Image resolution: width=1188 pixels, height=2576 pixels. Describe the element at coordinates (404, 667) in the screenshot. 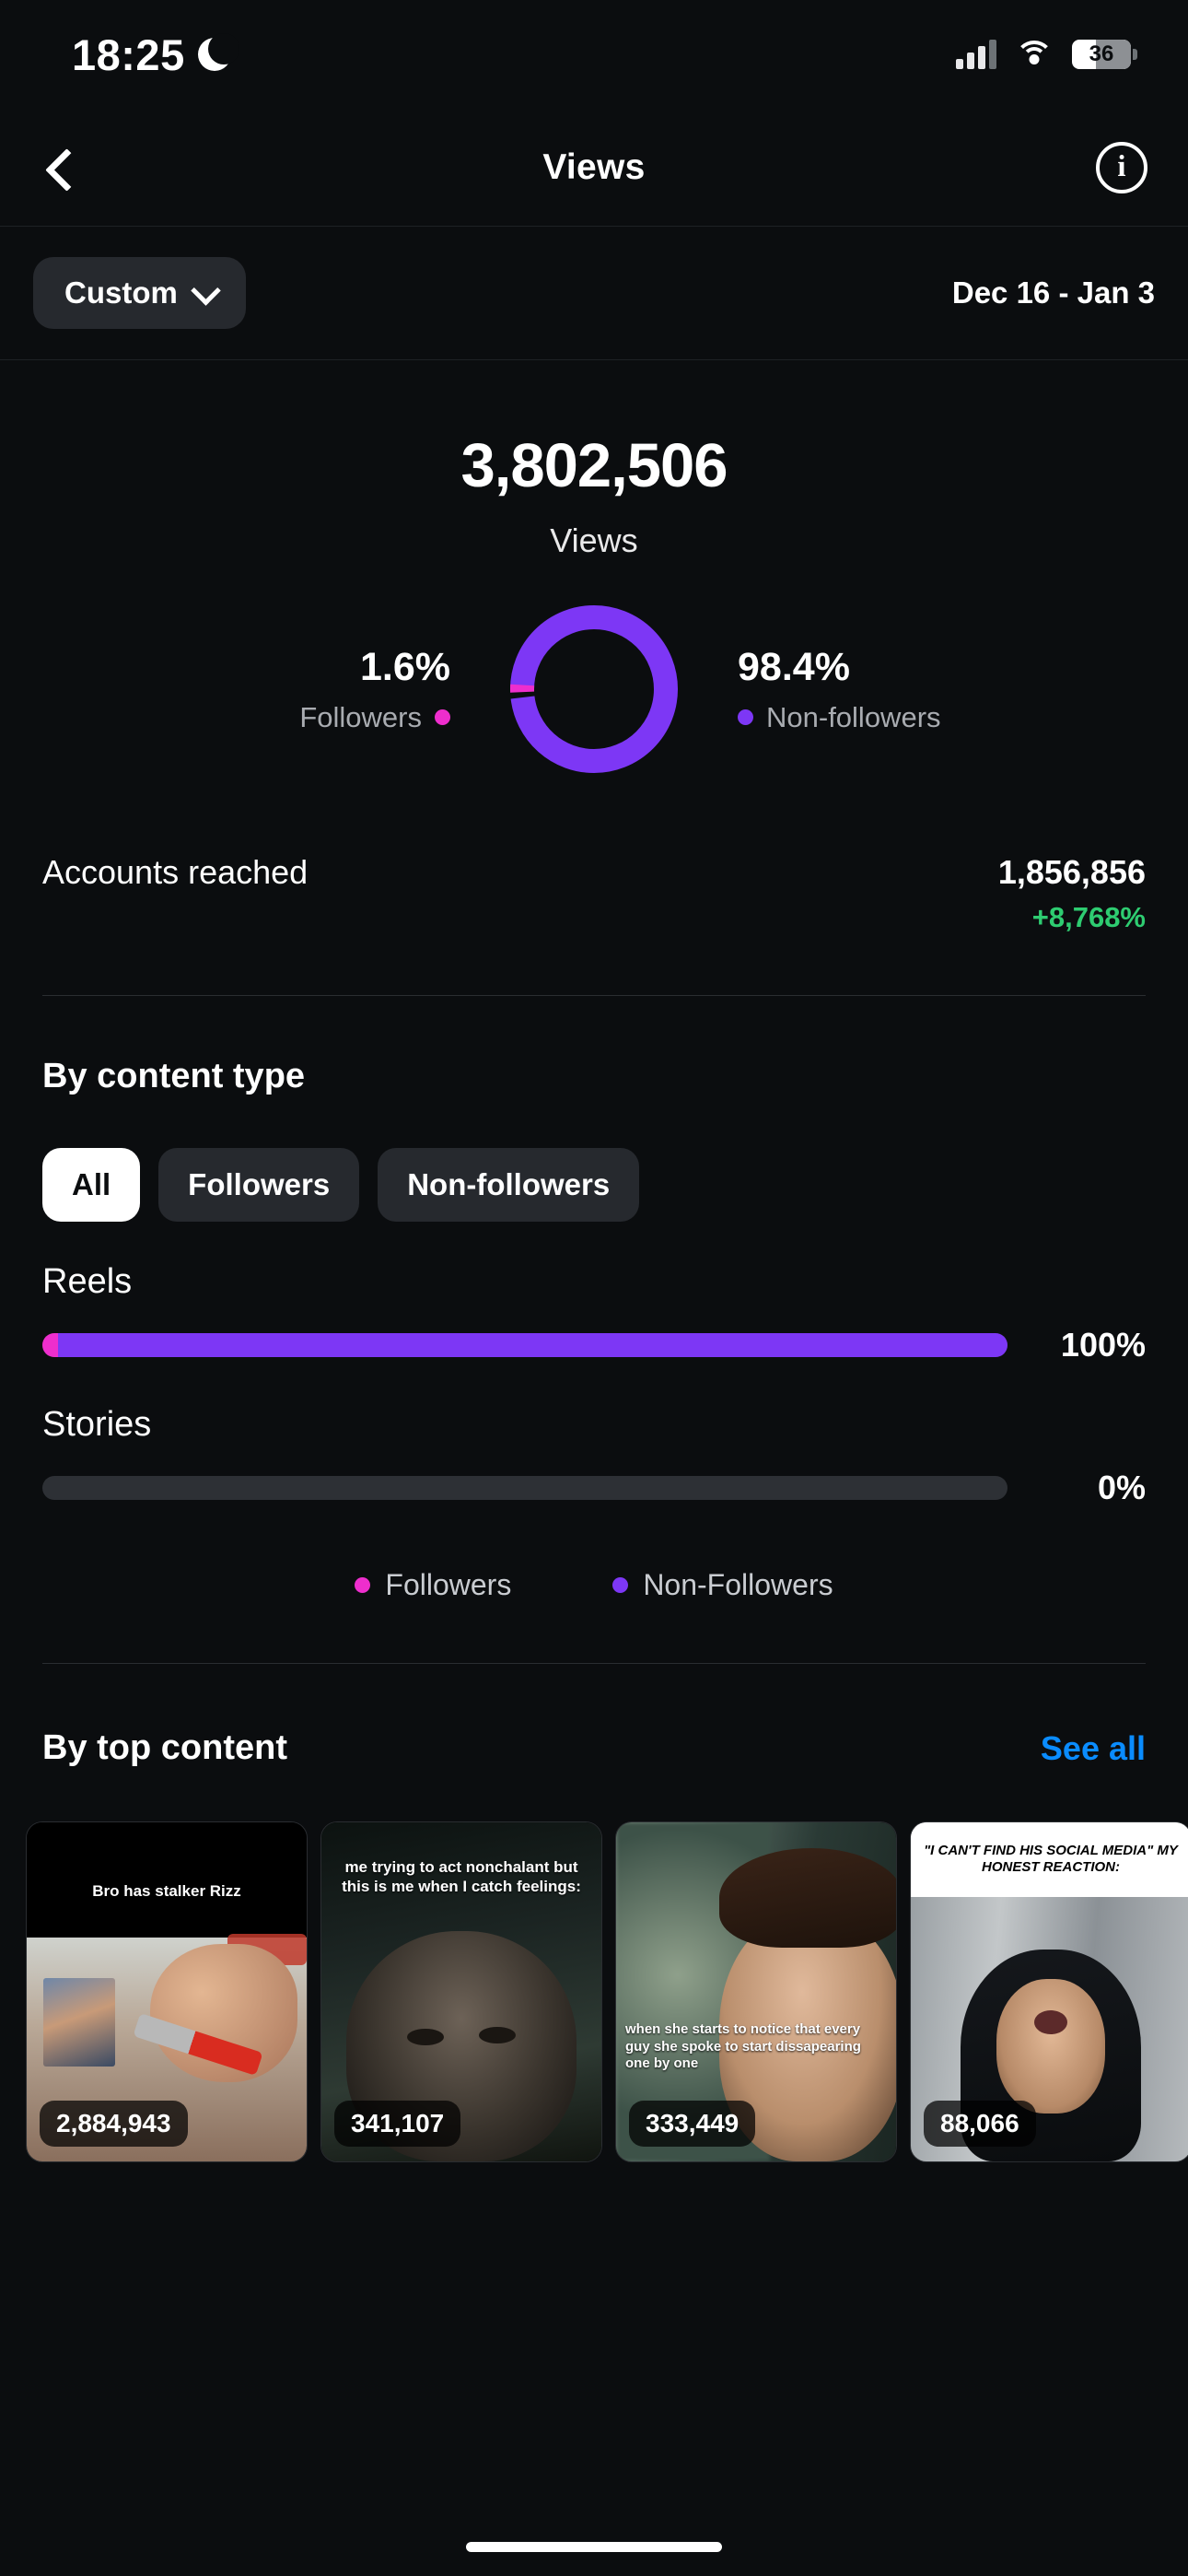

I see `followers-percent: 1.6%` at that location.